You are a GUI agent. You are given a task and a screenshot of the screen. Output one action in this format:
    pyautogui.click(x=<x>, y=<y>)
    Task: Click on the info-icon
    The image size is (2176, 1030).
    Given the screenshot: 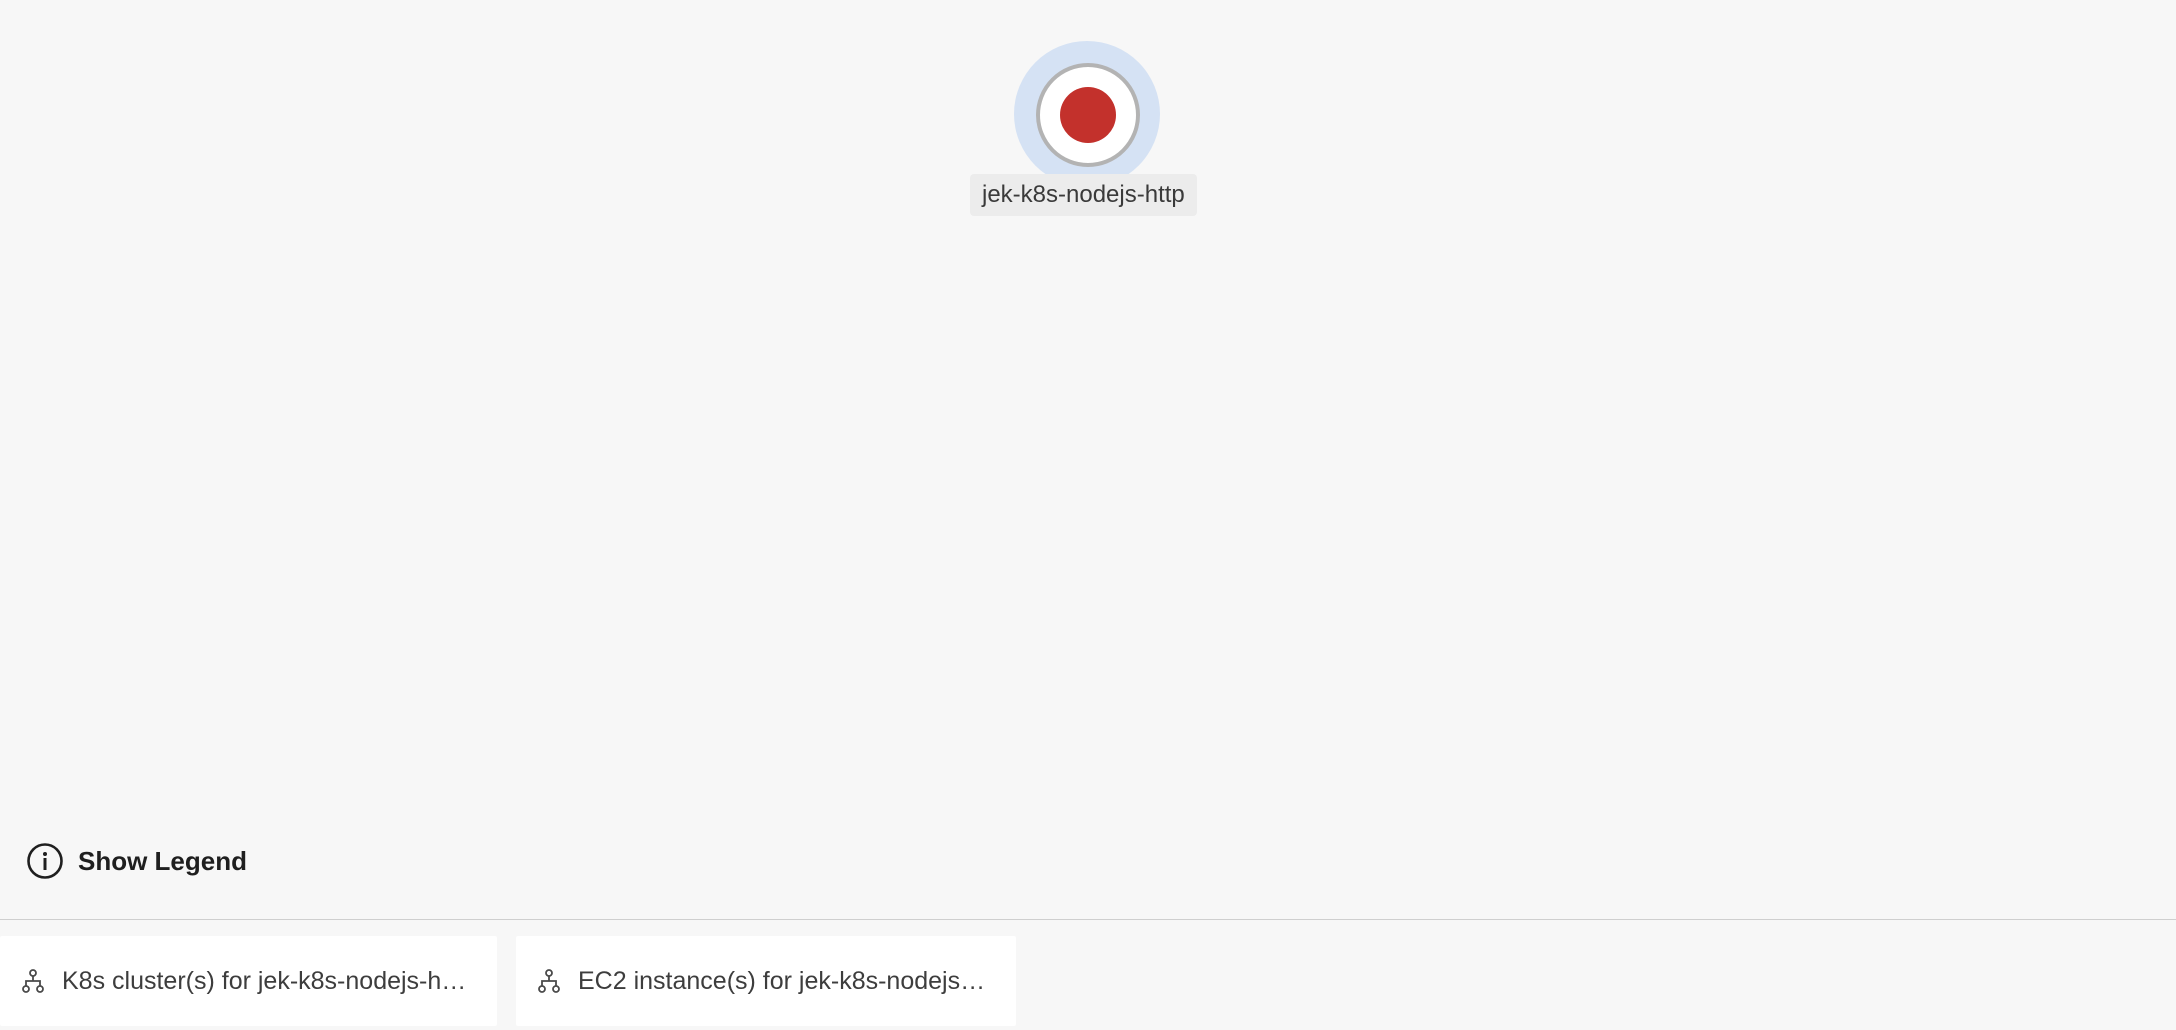 What is the action you would take?
    pyautogui.click(x=45, y=861)
    